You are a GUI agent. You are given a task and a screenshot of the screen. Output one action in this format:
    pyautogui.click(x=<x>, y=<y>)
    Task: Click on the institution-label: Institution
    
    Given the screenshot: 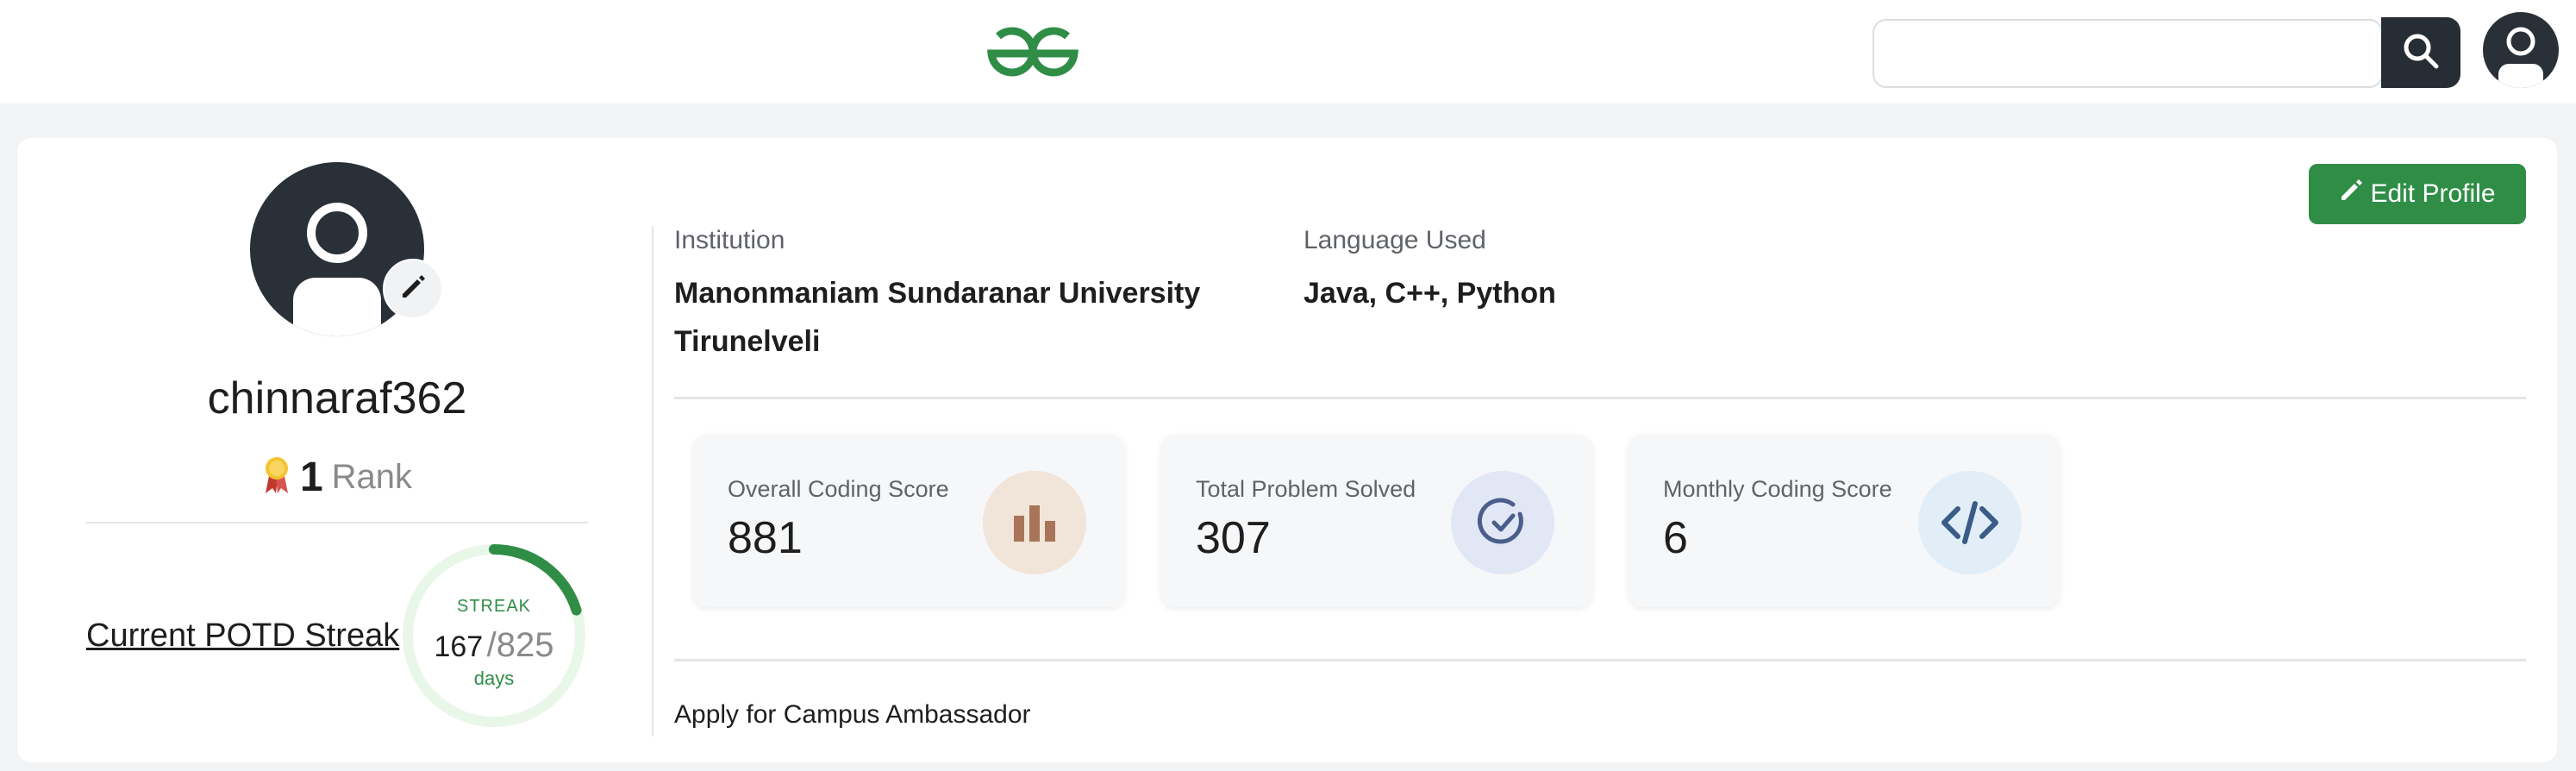 What is the action you would take?
    pyautogui.click(x=730, y=240)
    